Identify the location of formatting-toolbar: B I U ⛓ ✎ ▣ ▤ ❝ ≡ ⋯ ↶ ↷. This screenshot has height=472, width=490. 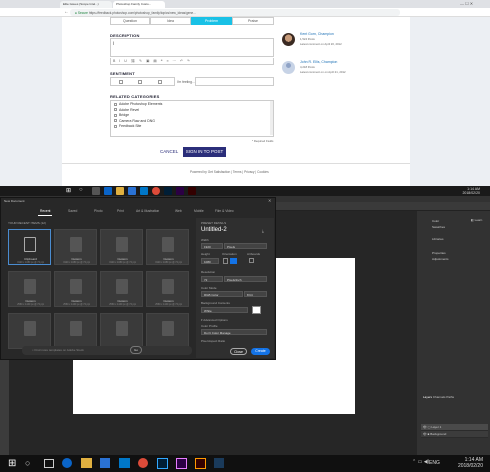
(192, 61).